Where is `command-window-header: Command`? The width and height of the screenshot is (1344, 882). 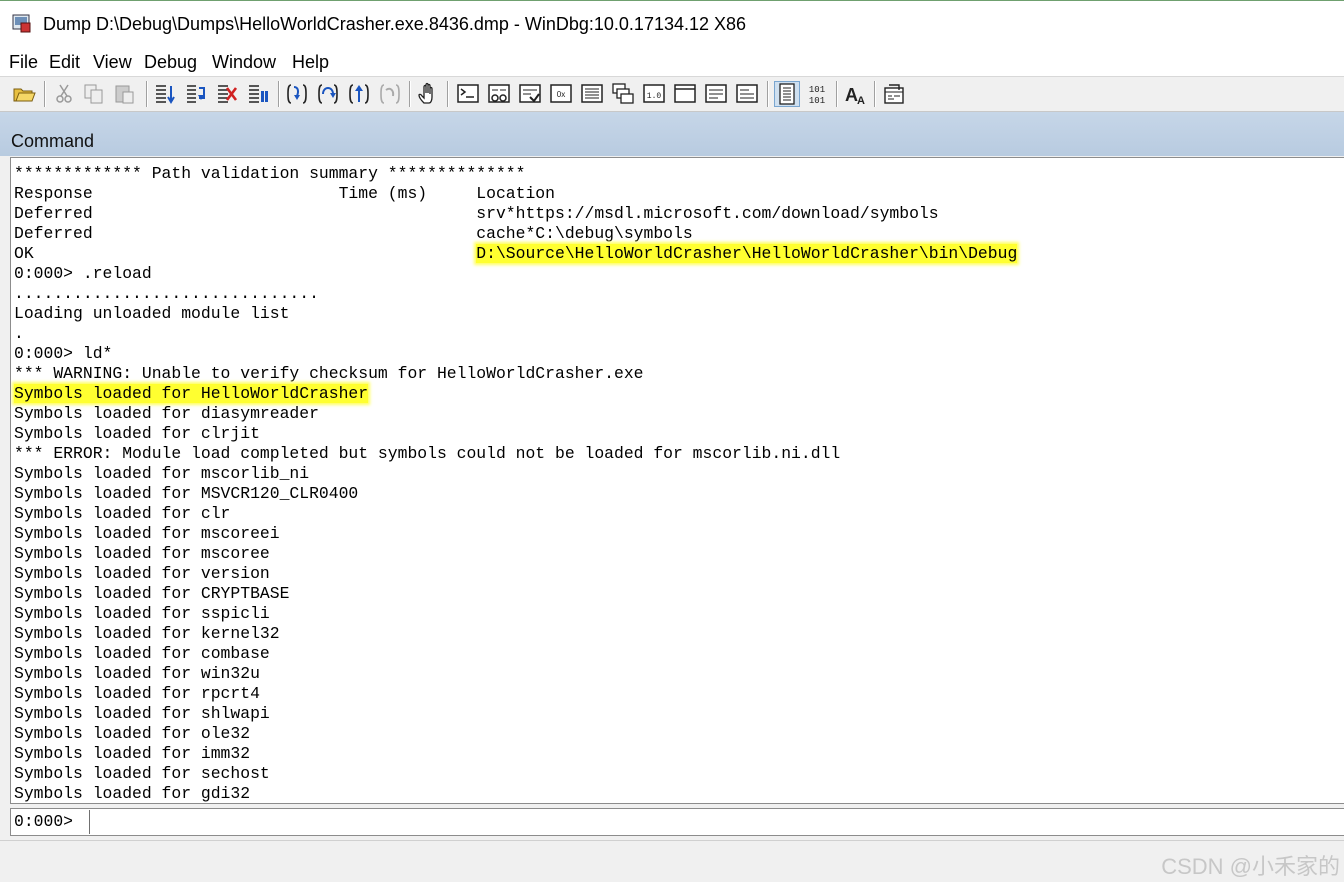
command-window-header: Command is located at coordinates (672, 134).